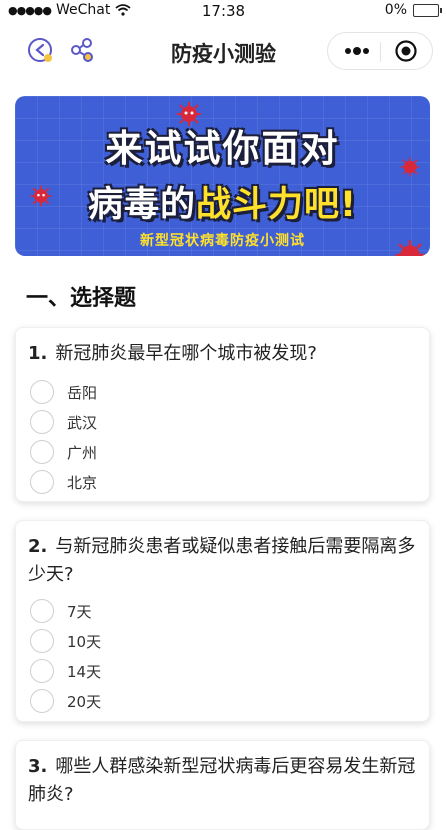 The image size is (447, 830). I want to click on question-title: 与新冠肺炎患者或疑似患者接触后需要隔离多少天?, so click(222, 560).